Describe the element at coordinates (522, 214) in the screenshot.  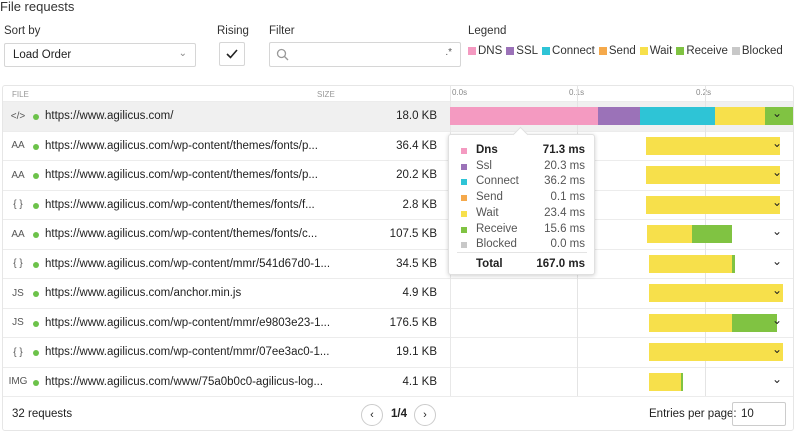
I see `tooltip-row-wait: Wait 23.4 ms` at that location.